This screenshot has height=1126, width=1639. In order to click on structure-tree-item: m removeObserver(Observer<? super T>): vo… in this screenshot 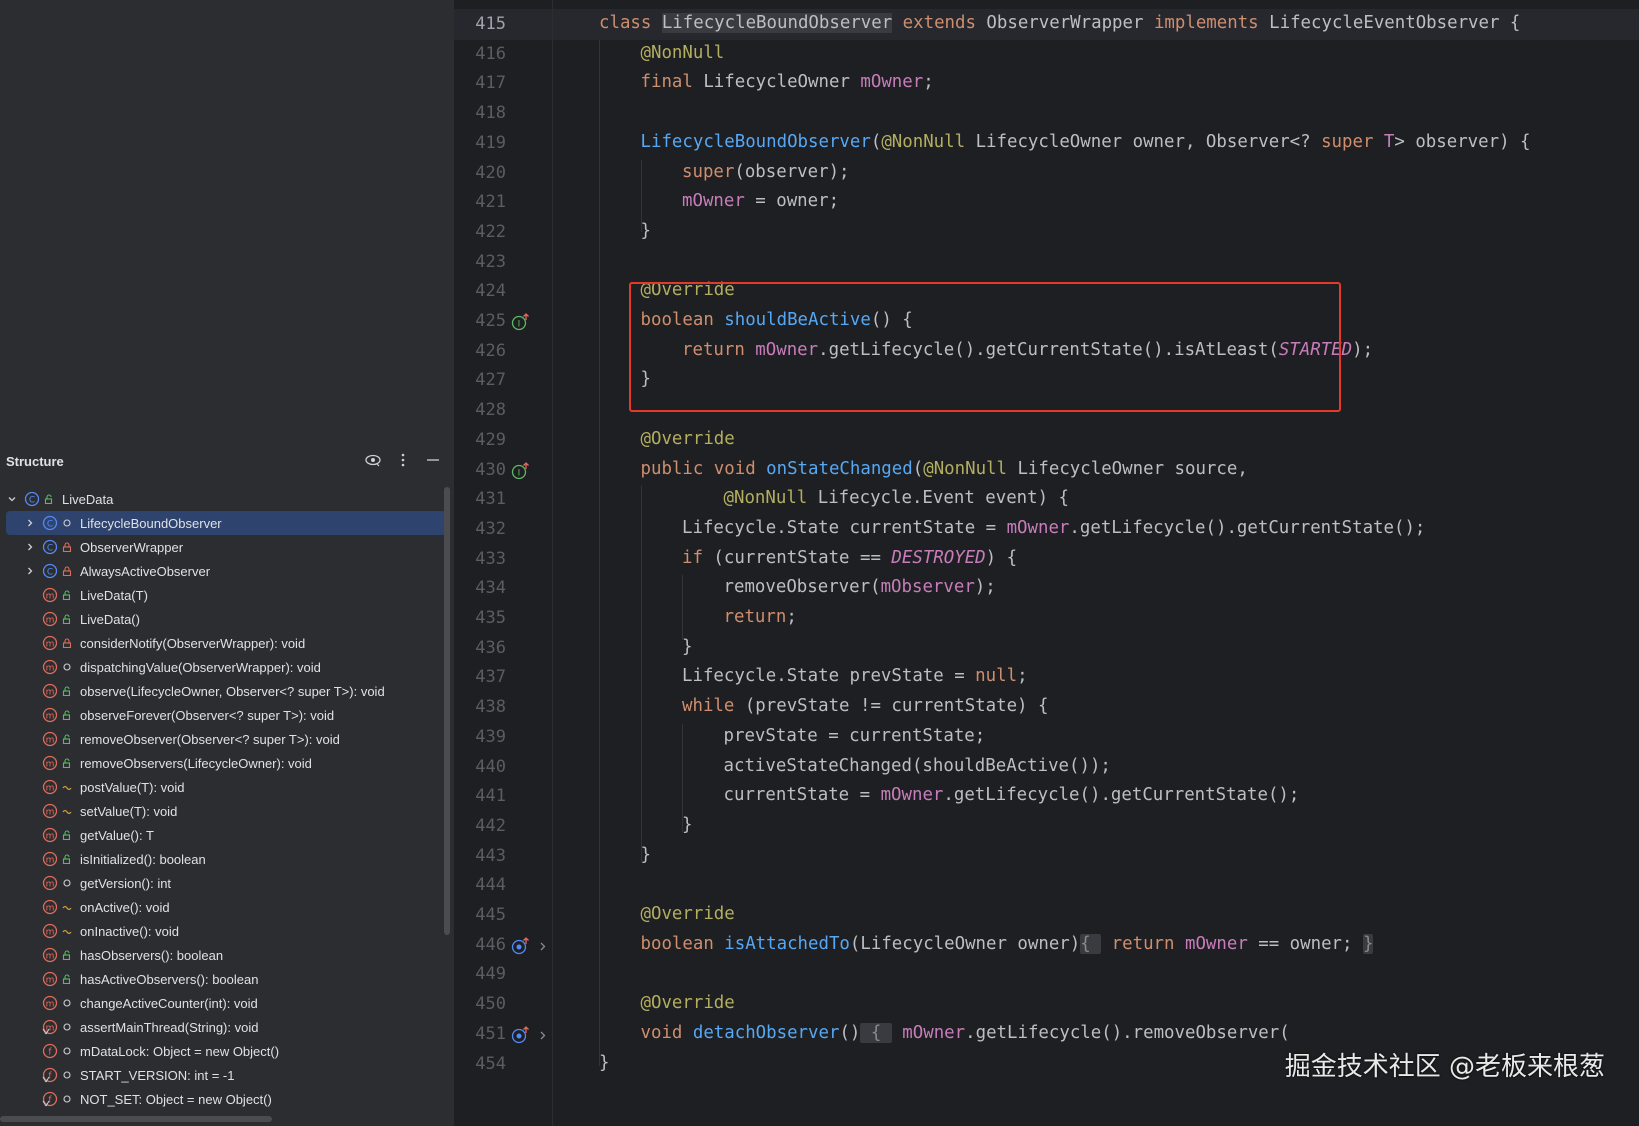, I will do `click(221, 739)`.